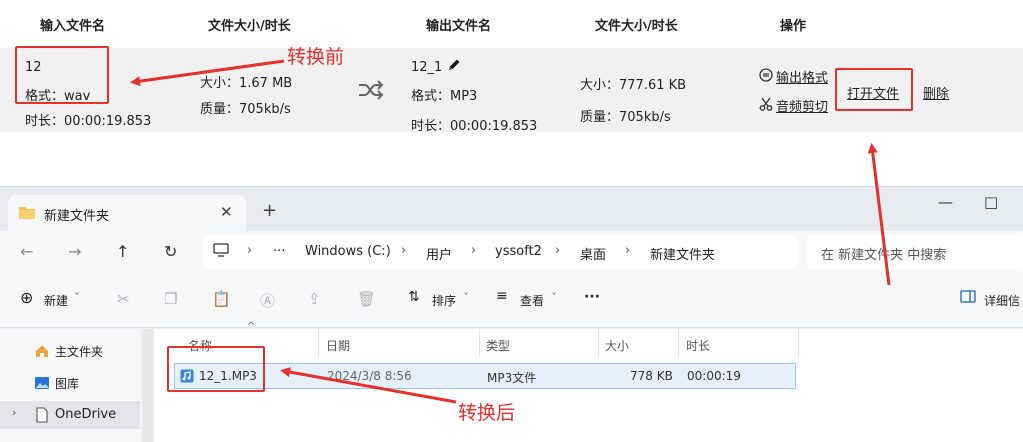 The width and height of the screenshot is (1023, 442). Describe the element at coordinates (226, 212) in the screenshot. I see `close-tab-icon: ✕` at that location.